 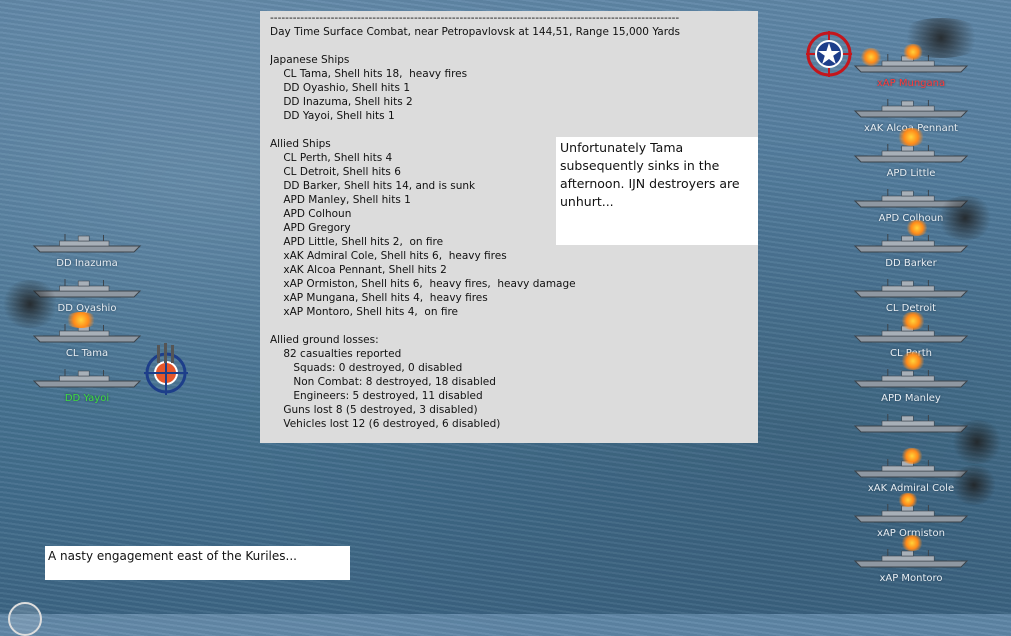 What do you see at coordinates (911, 297) in the screenshot?
I see `ship-unit: CL Detroit` at bounding box center [911, 297].